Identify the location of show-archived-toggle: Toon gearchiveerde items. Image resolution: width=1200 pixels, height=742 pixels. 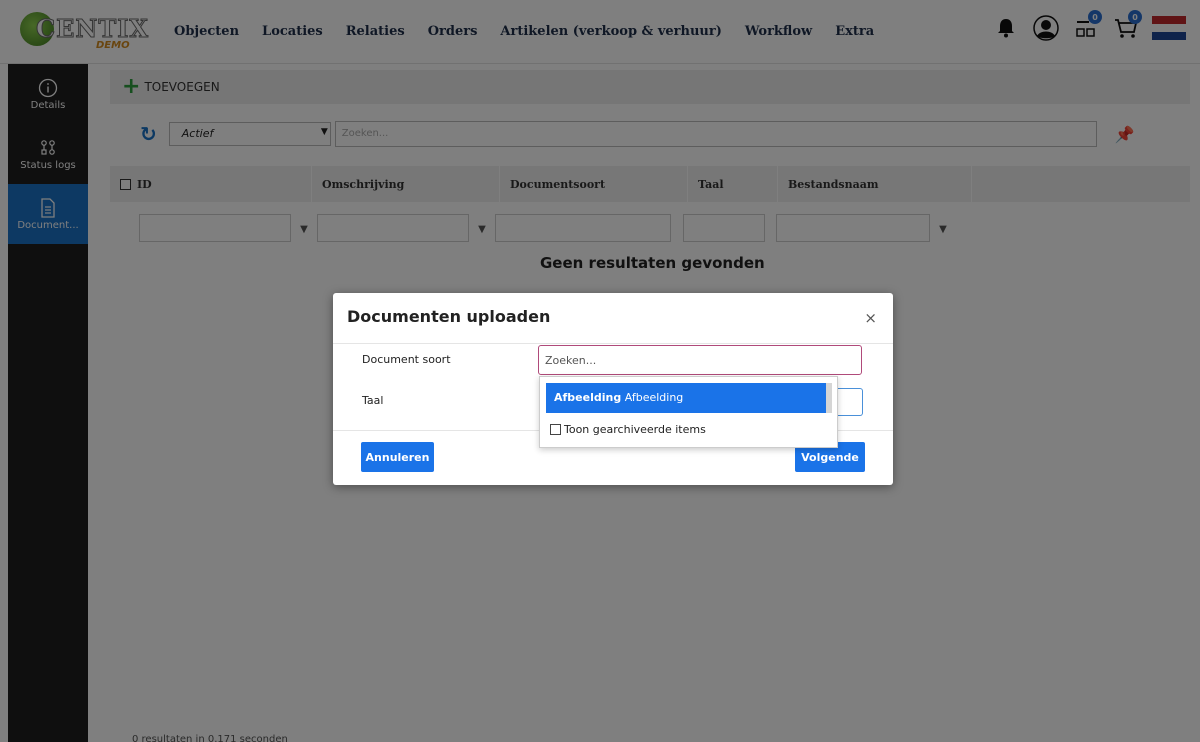
(628, 429).